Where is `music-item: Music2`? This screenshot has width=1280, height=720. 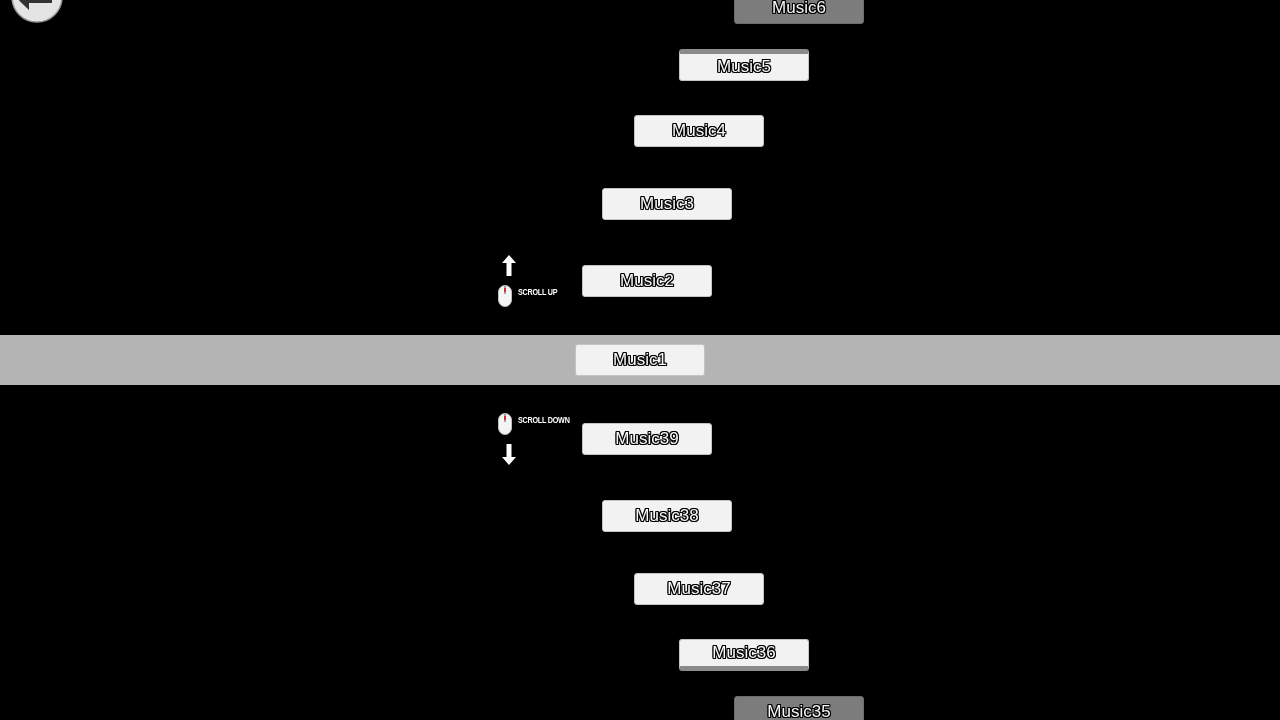
music-item: Music2 is located at coordinates (647, 281).